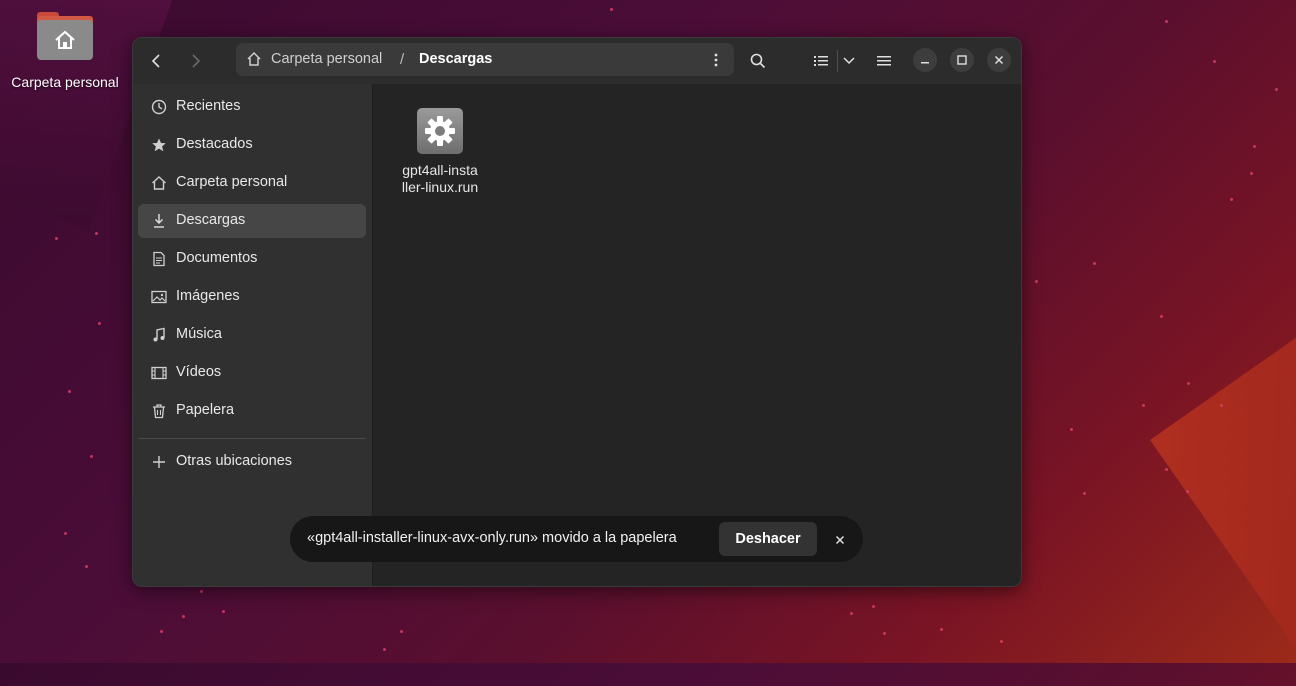 Image resolution: width=1296 pixels, height=686 pixels. I want to click on close-button, so click(999, 60).